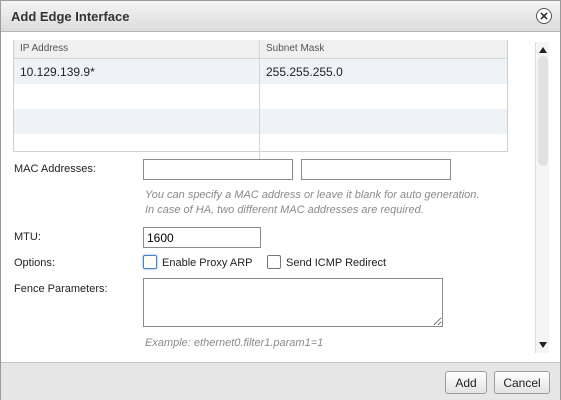 The height and width of the screenshot is (400, 561). I want to click on enable-proxy-arp-label: Enable Proxy ARP, so click(207, 263).